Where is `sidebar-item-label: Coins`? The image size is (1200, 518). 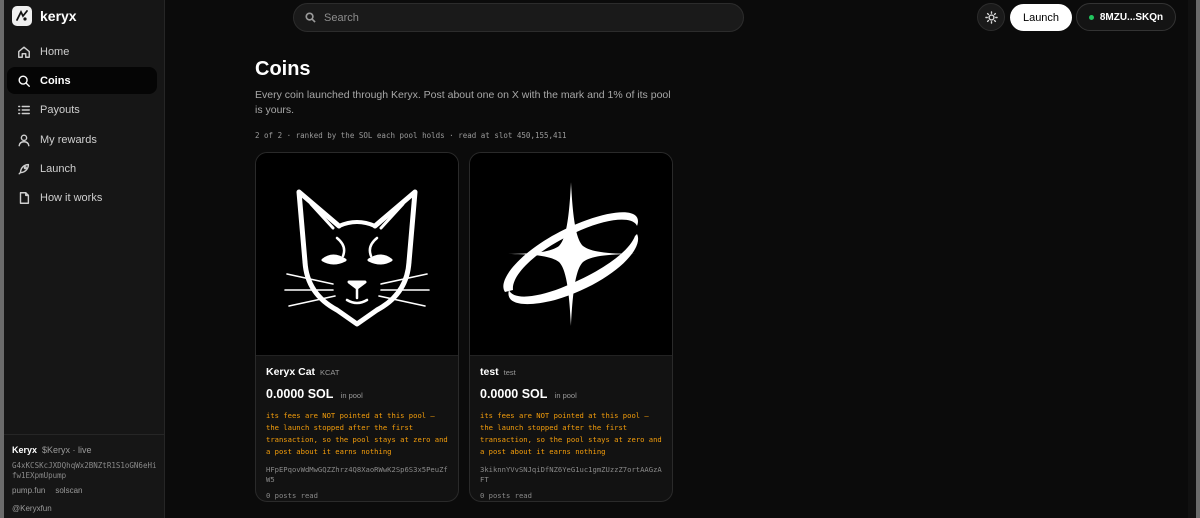 sidebar-item-label: Coins is located at coordinates (55, 80).